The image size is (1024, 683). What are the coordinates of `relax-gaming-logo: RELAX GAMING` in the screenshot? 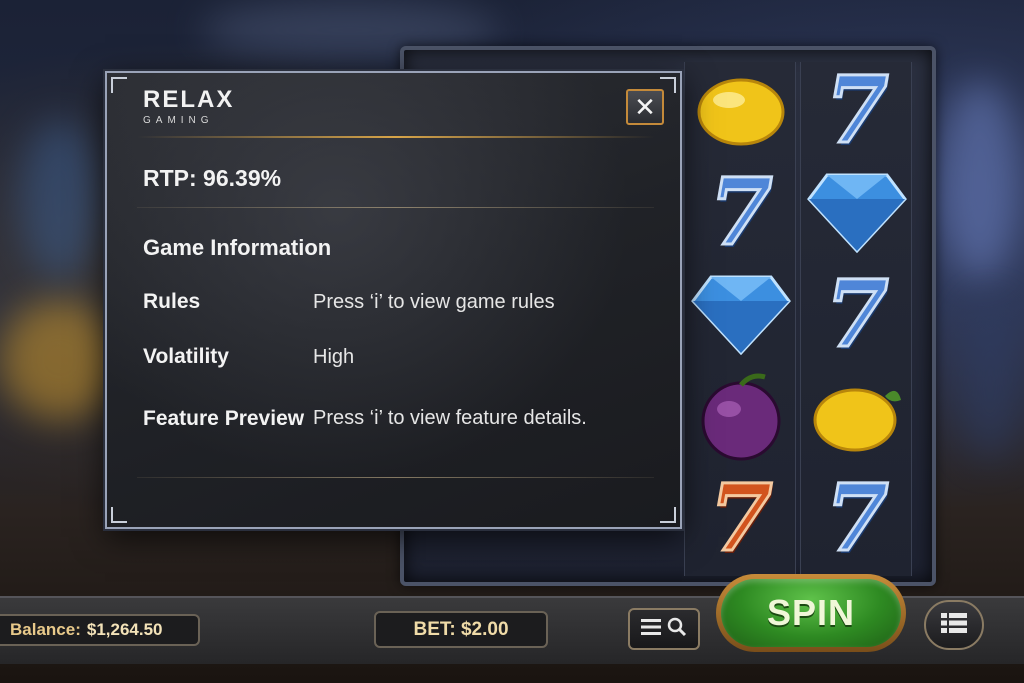 It's located at (189, 106).